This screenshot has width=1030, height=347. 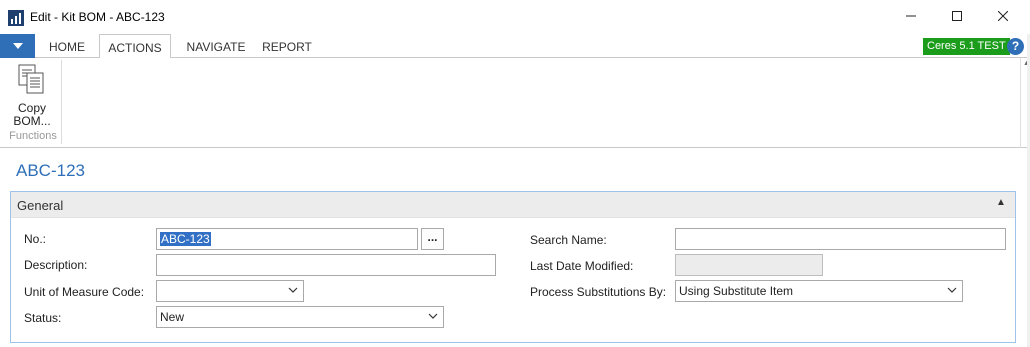 I want to click on maximize-button, so click(x=957, y=16).